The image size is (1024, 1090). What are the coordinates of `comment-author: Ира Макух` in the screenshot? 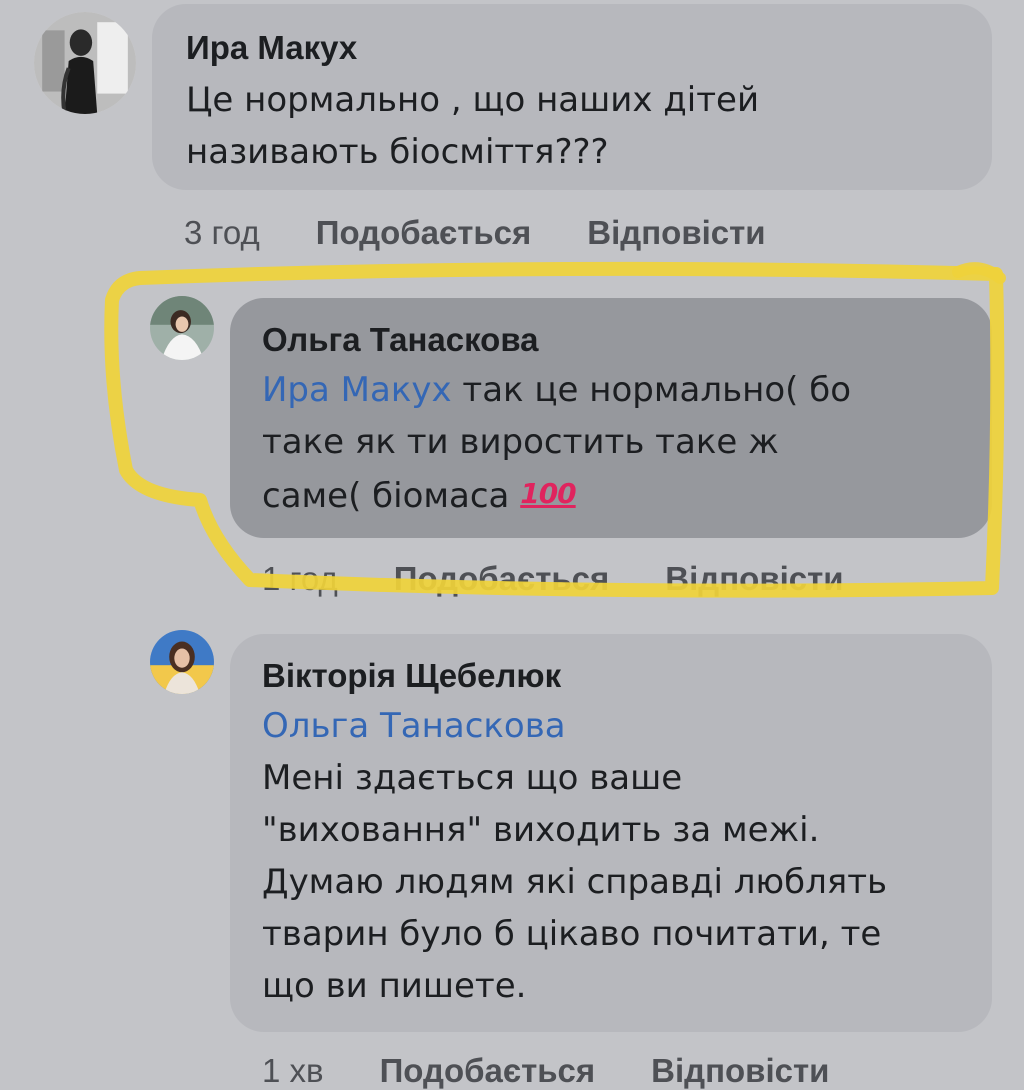 It's located at (589, 48).